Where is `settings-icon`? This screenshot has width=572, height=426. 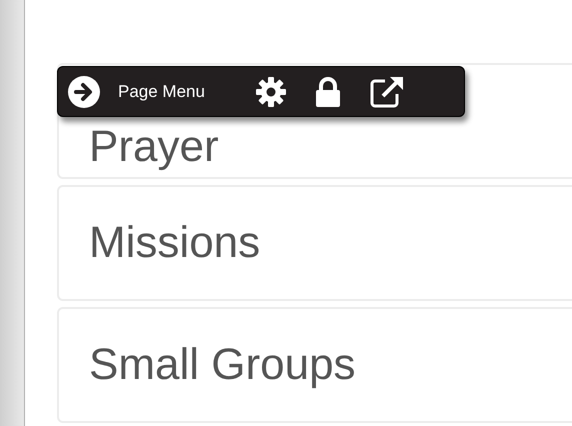 settings-icon is located at coordinates (270, 92).